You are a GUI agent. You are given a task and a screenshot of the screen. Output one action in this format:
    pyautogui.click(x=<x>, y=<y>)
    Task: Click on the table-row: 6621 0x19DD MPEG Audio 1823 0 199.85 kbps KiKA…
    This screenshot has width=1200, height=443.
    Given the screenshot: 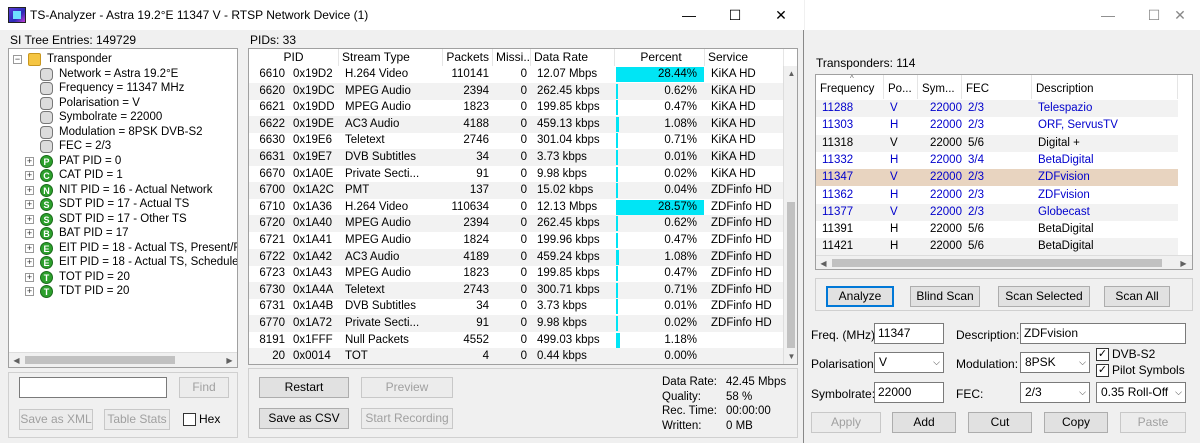 What is the action you would take?
    pyautogui.click(x=516, y=107)
    